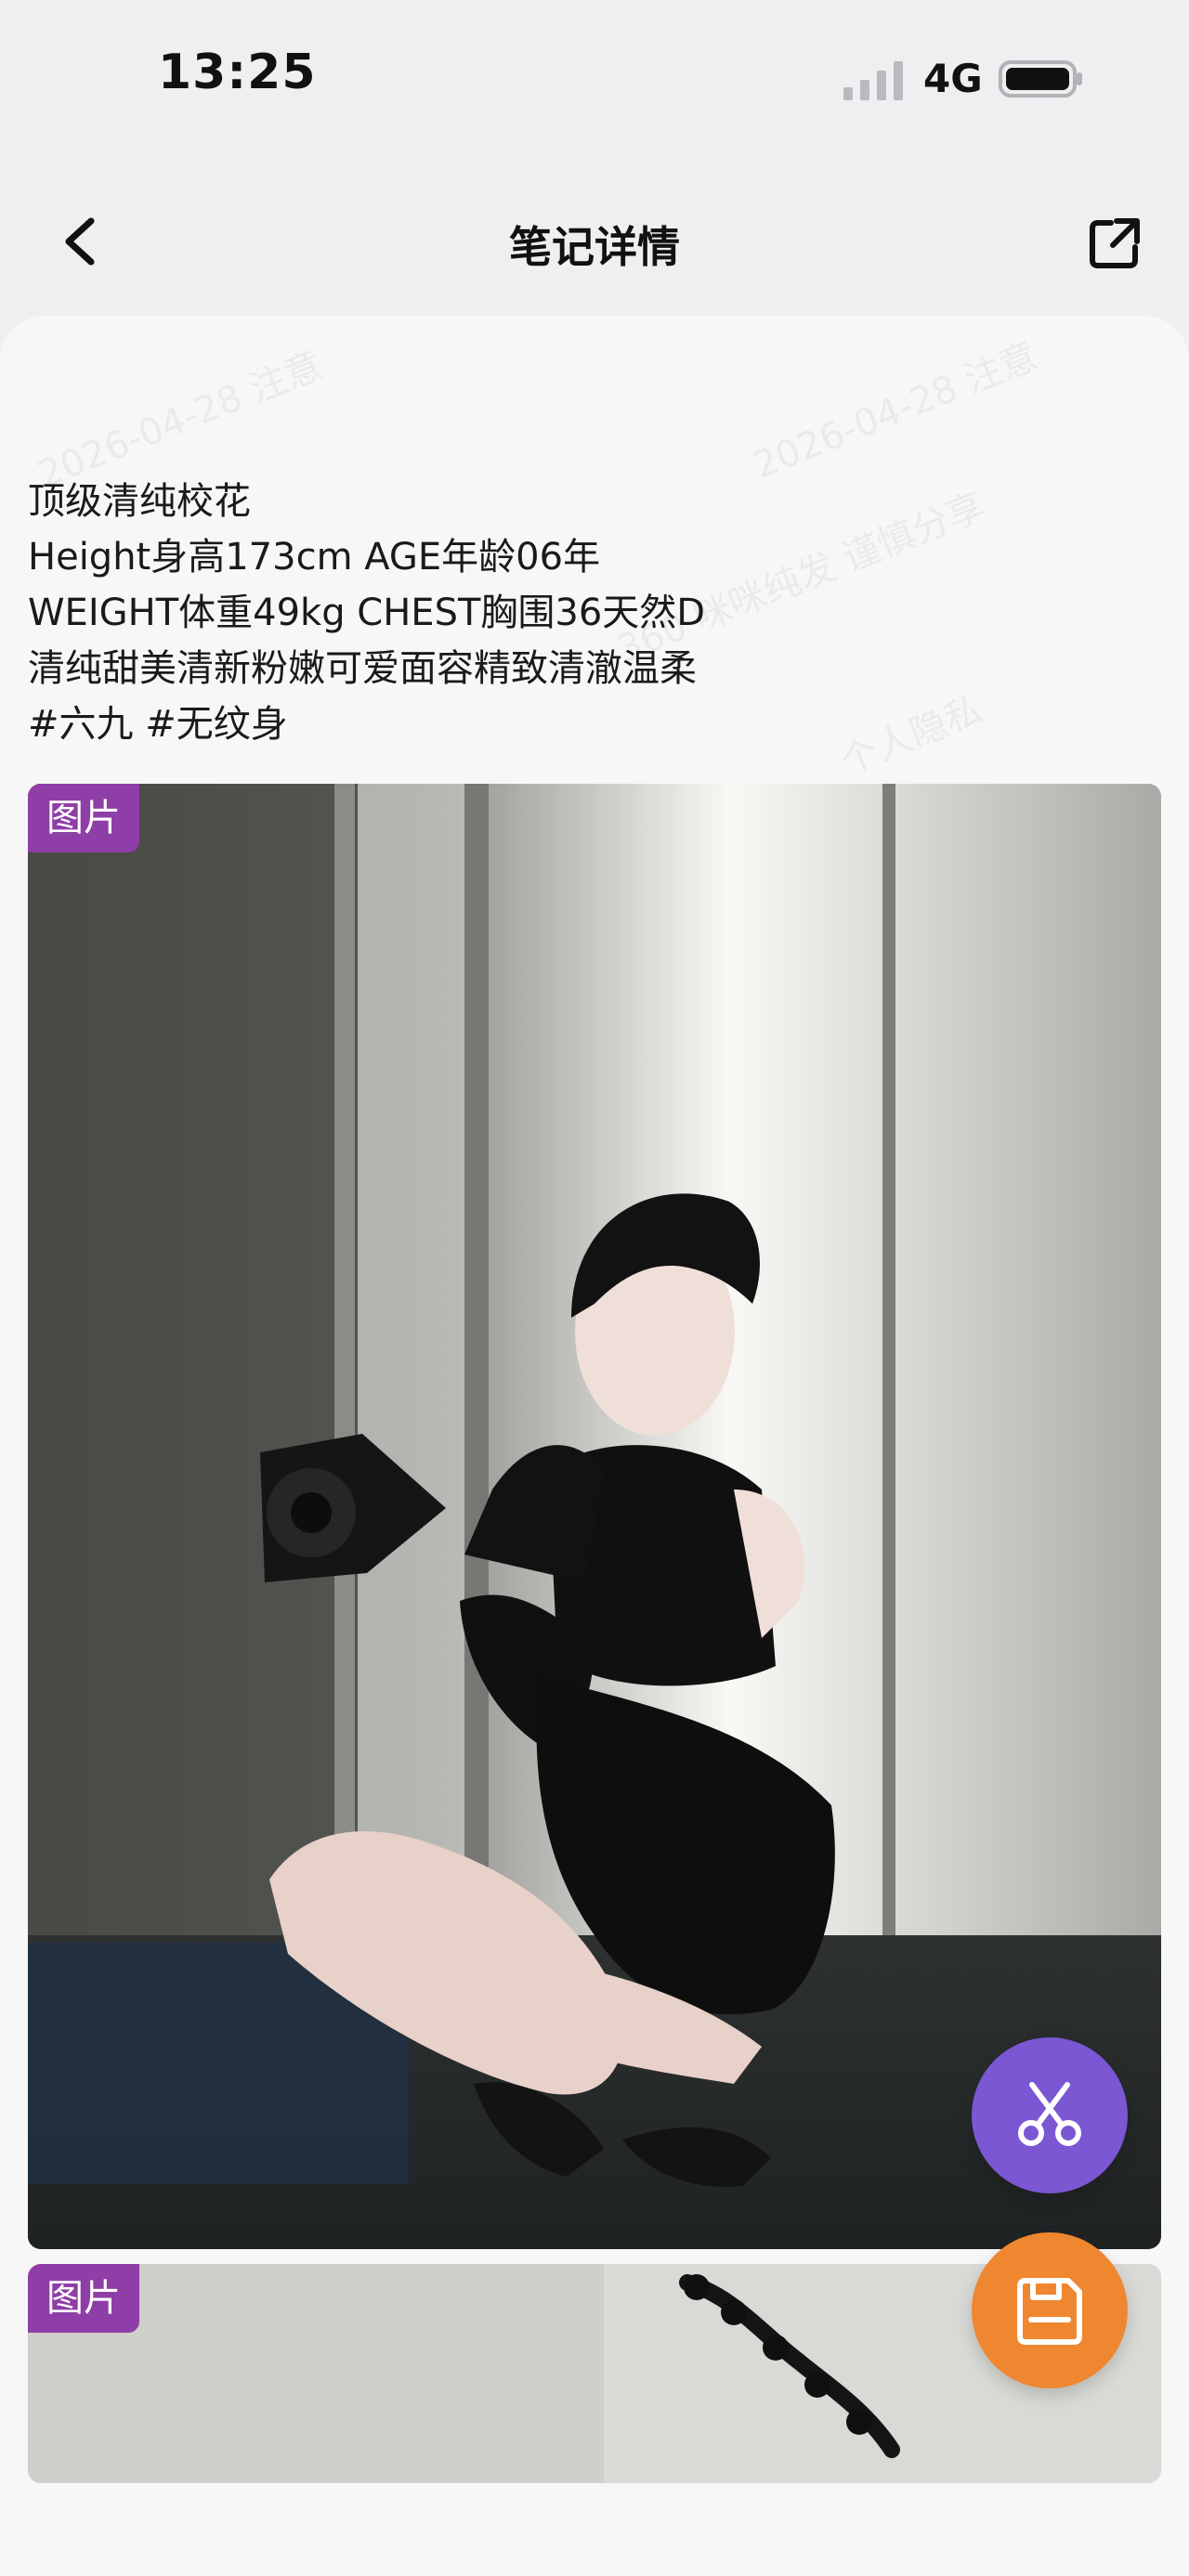  I want to click on signal-icon, so click(873, 81).